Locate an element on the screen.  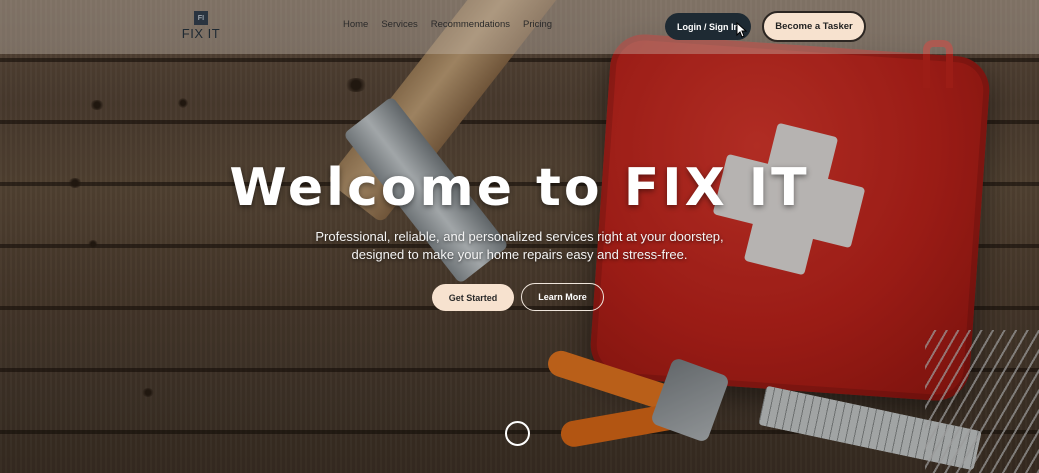
brand-logo: FI FIX IT is located at coordinates (201, 26).